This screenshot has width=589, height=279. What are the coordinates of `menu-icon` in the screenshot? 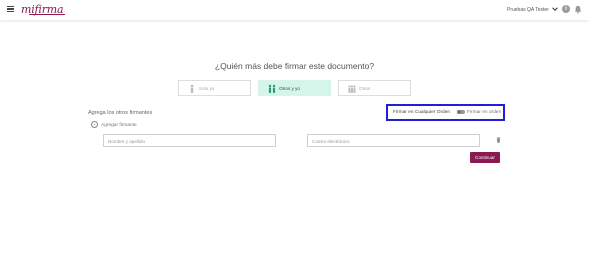 It's located at (10, 9).